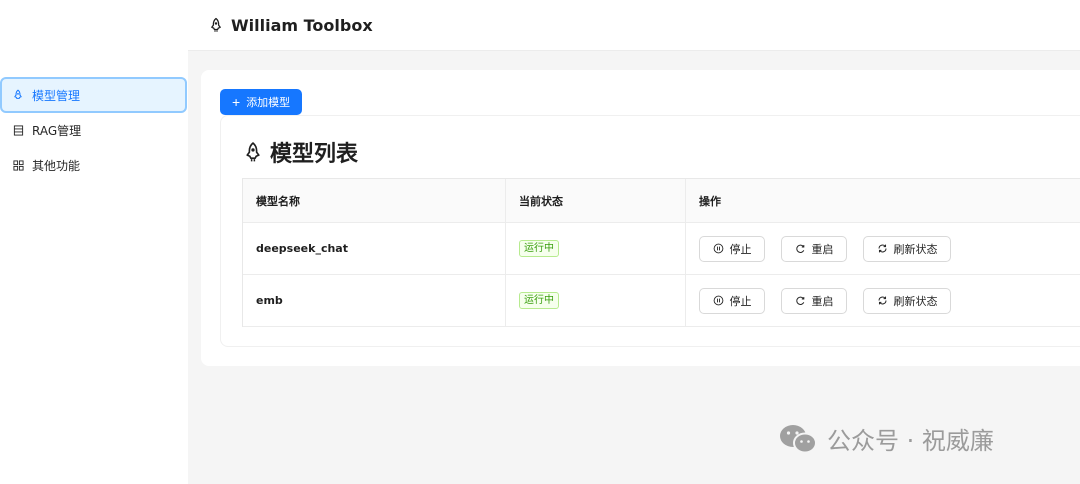  Describe the element at coordinates (710, 201) in the screenshot. I see `column-header-actions: 操作` at that location.